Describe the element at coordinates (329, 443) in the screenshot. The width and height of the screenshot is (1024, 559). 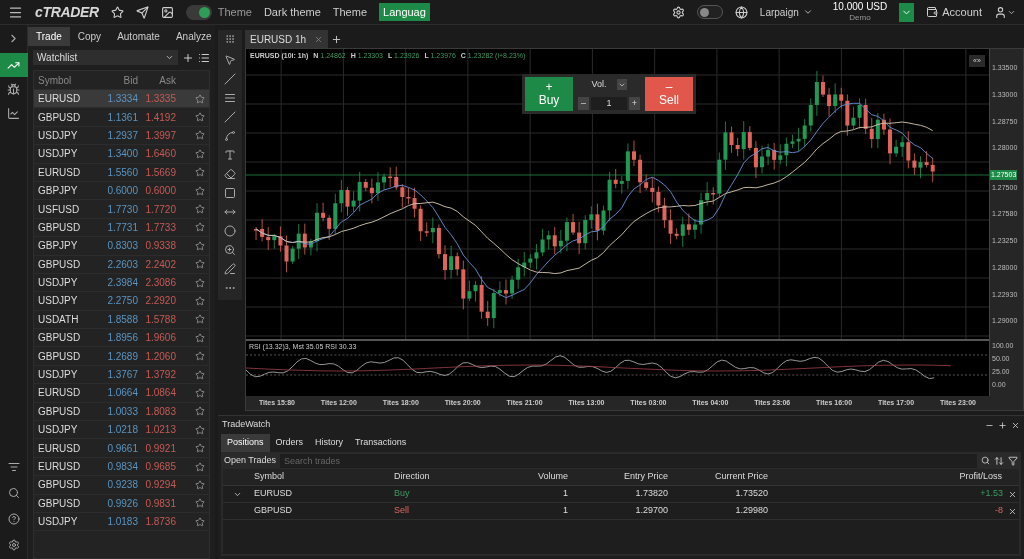
I see `tradewatch-tab: History` at that location.